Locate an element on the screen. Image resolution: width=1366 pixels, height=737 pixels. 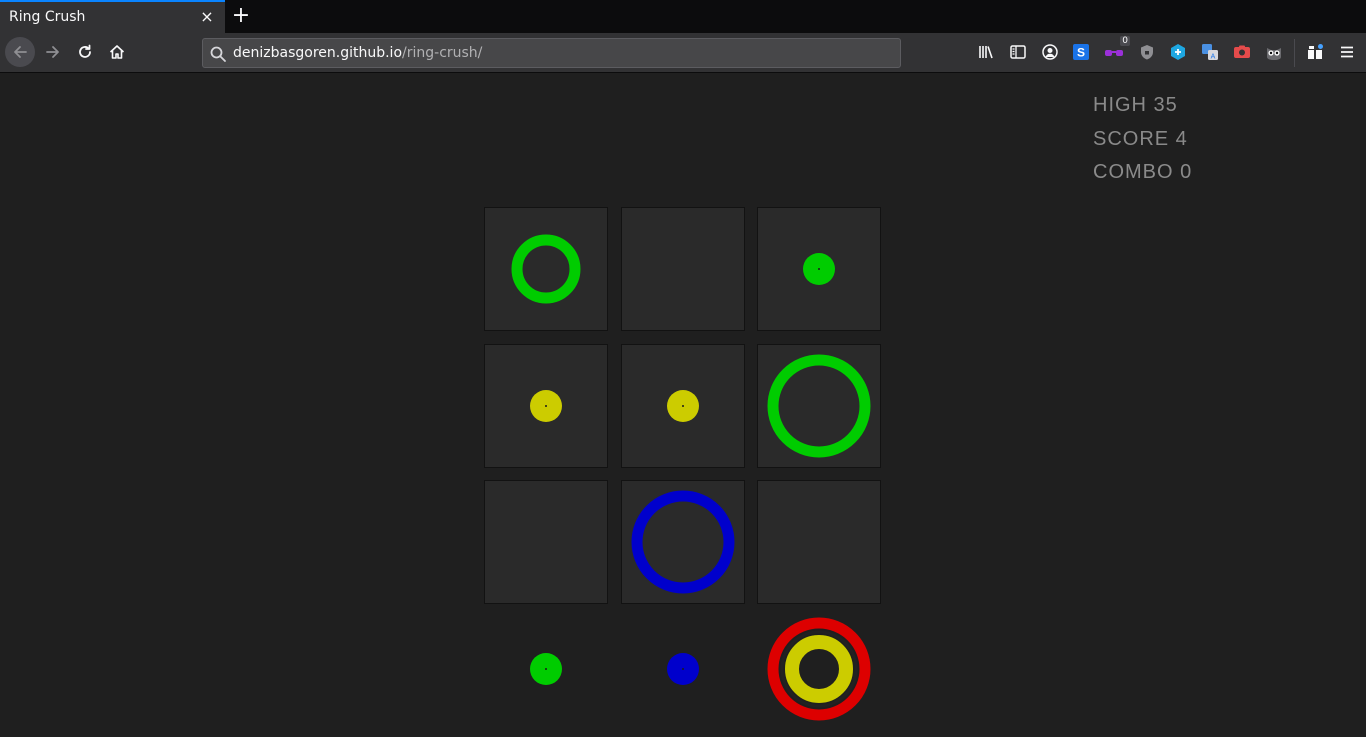
extension-s-icon: S is located at coordinates (1081, 52).